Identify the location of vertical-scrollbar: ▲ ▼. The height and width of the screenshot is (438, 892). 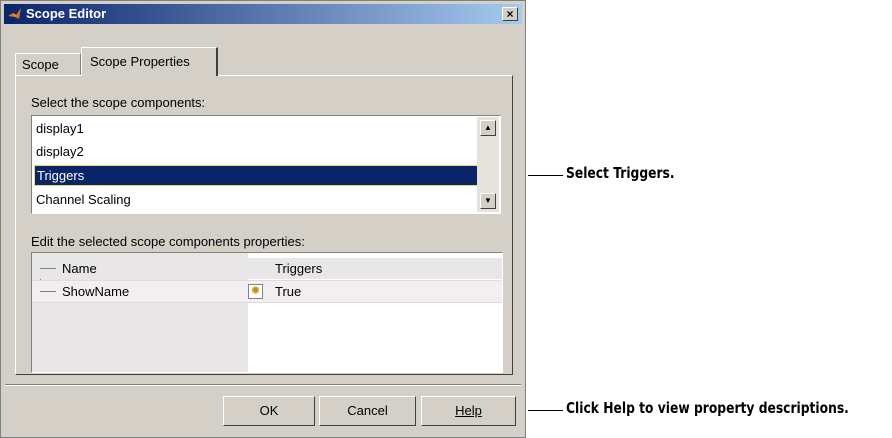
(488, 164).